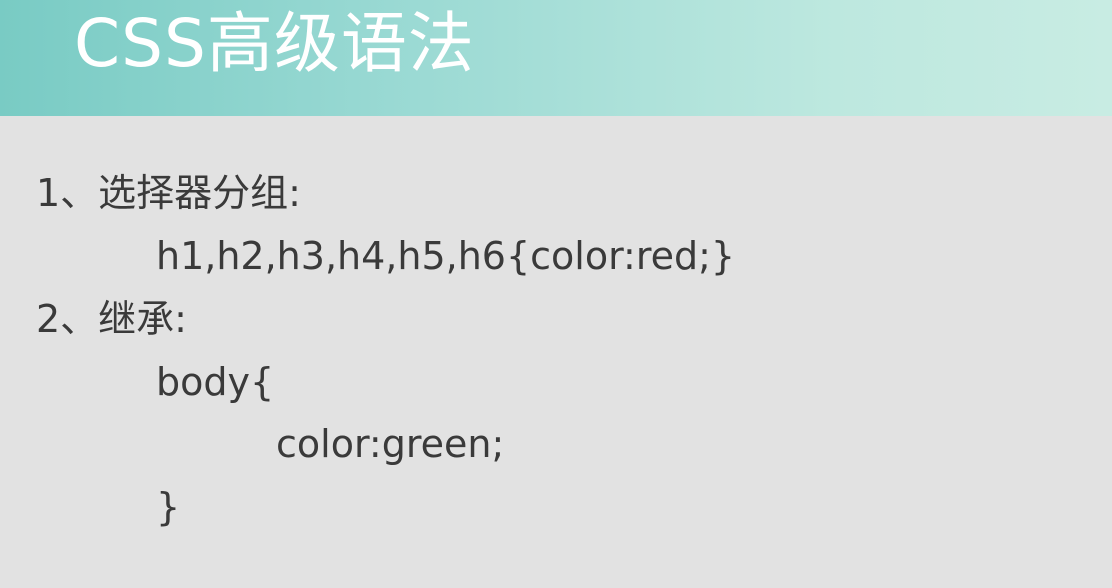 The image size is (1112, 588). I want to click on code-selector-grouping: h1,h2,h3,h4,h5,h6{color:red;}, so click(446, 256).